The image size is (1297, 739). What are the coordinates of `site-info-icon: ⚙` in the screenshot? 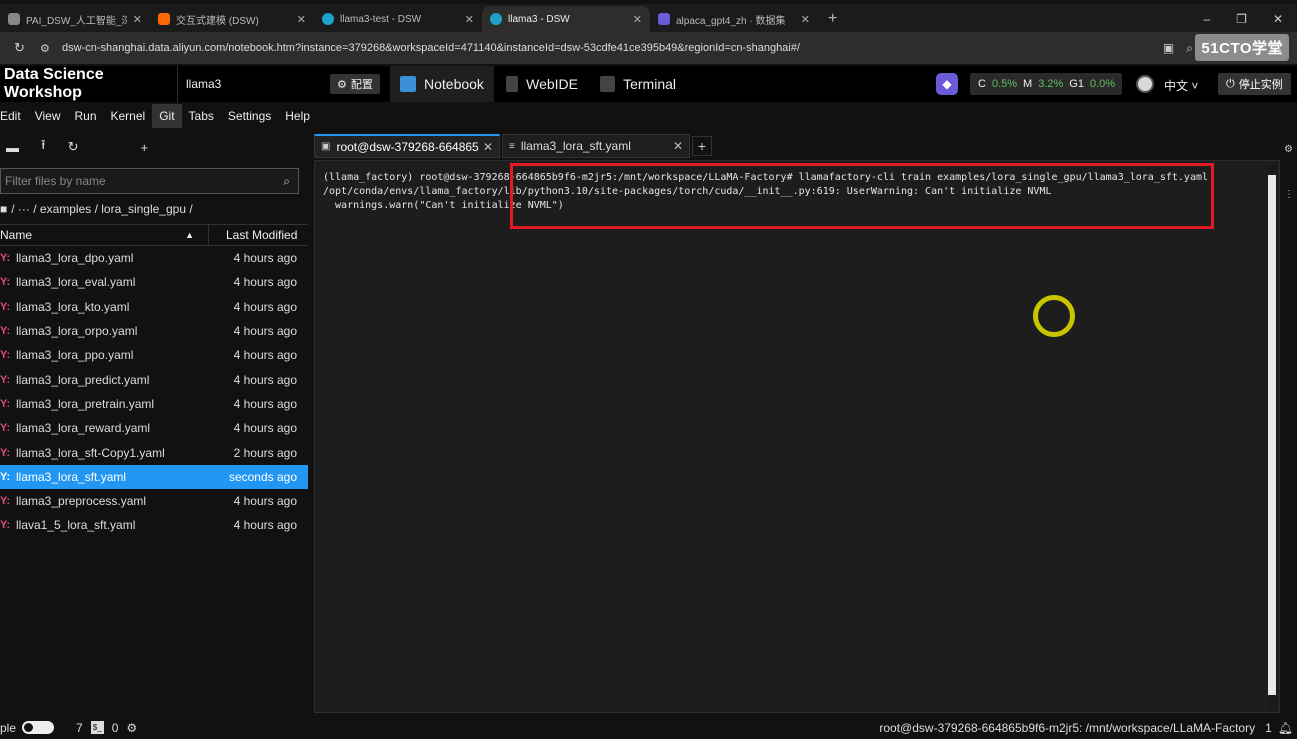 It's located at (51, 48).